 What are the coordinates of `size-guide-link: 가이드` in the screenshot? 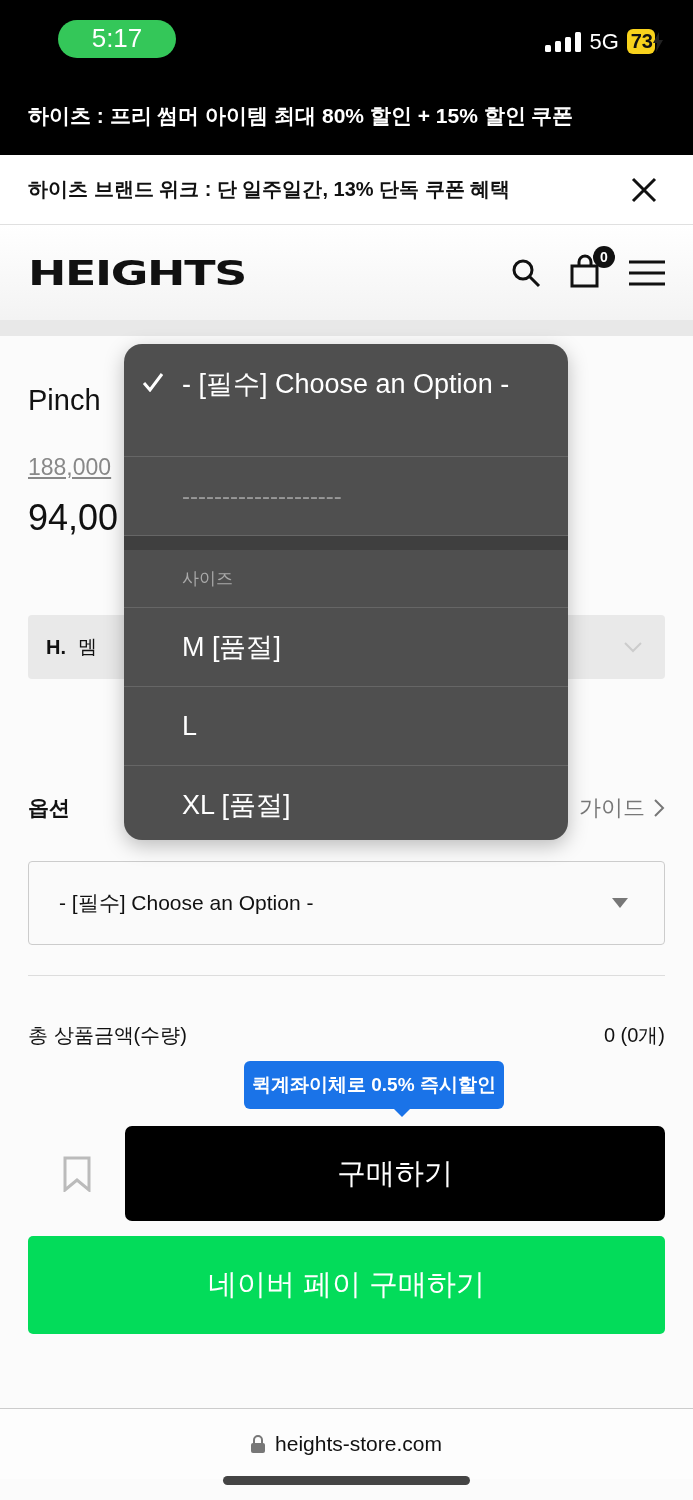 It's located at (622, 808).